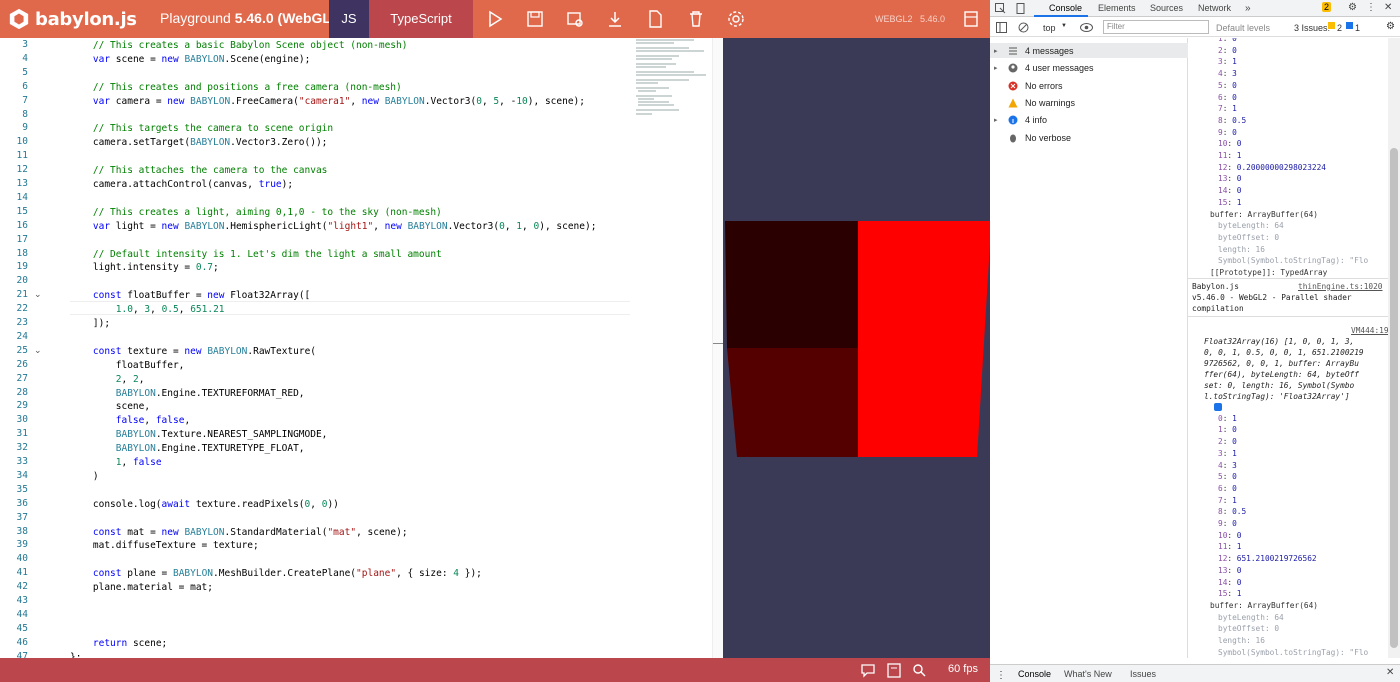  Describe the element at coordinates (190, 296) in the screenshot. I see `code-line: const floatBuffer = new Float32Array([` at that location.